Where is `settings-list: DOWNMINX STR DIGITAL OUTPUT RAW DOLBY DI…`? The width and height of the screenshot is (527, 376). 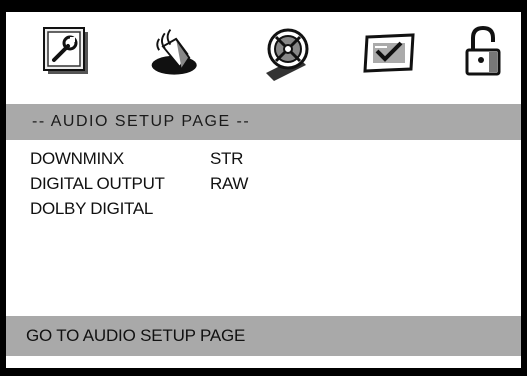 settings-list: DOWNMINX STR DIGITAL OUTPUT RAW DOLBY DI… is located at coordinates (139, 183).